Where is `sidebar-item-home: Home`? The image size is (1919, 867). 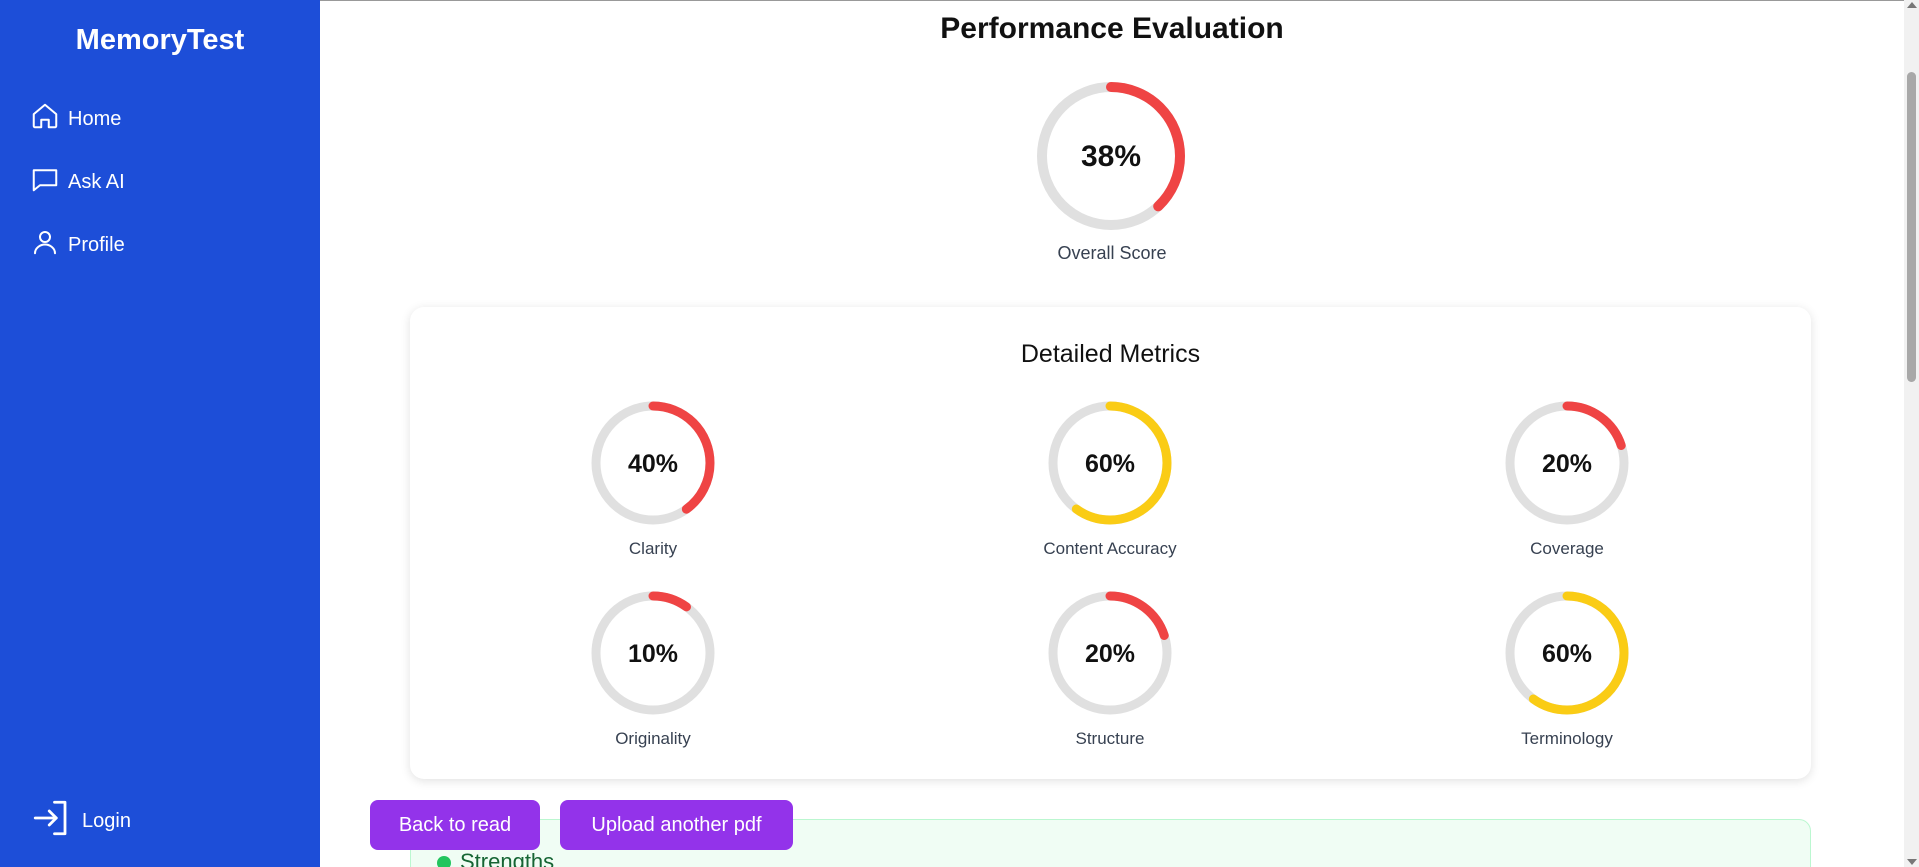 sidebar-item-home: Home is located at coordinates (75, 119).